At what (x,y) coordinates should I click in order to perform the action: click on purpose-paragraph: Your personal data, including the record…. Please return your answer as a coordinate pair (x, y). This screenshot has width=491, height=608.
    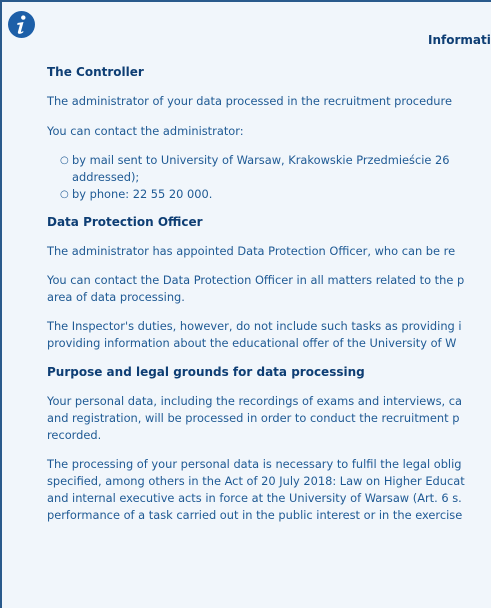
    Looking at the image, I should click on (255, 401).